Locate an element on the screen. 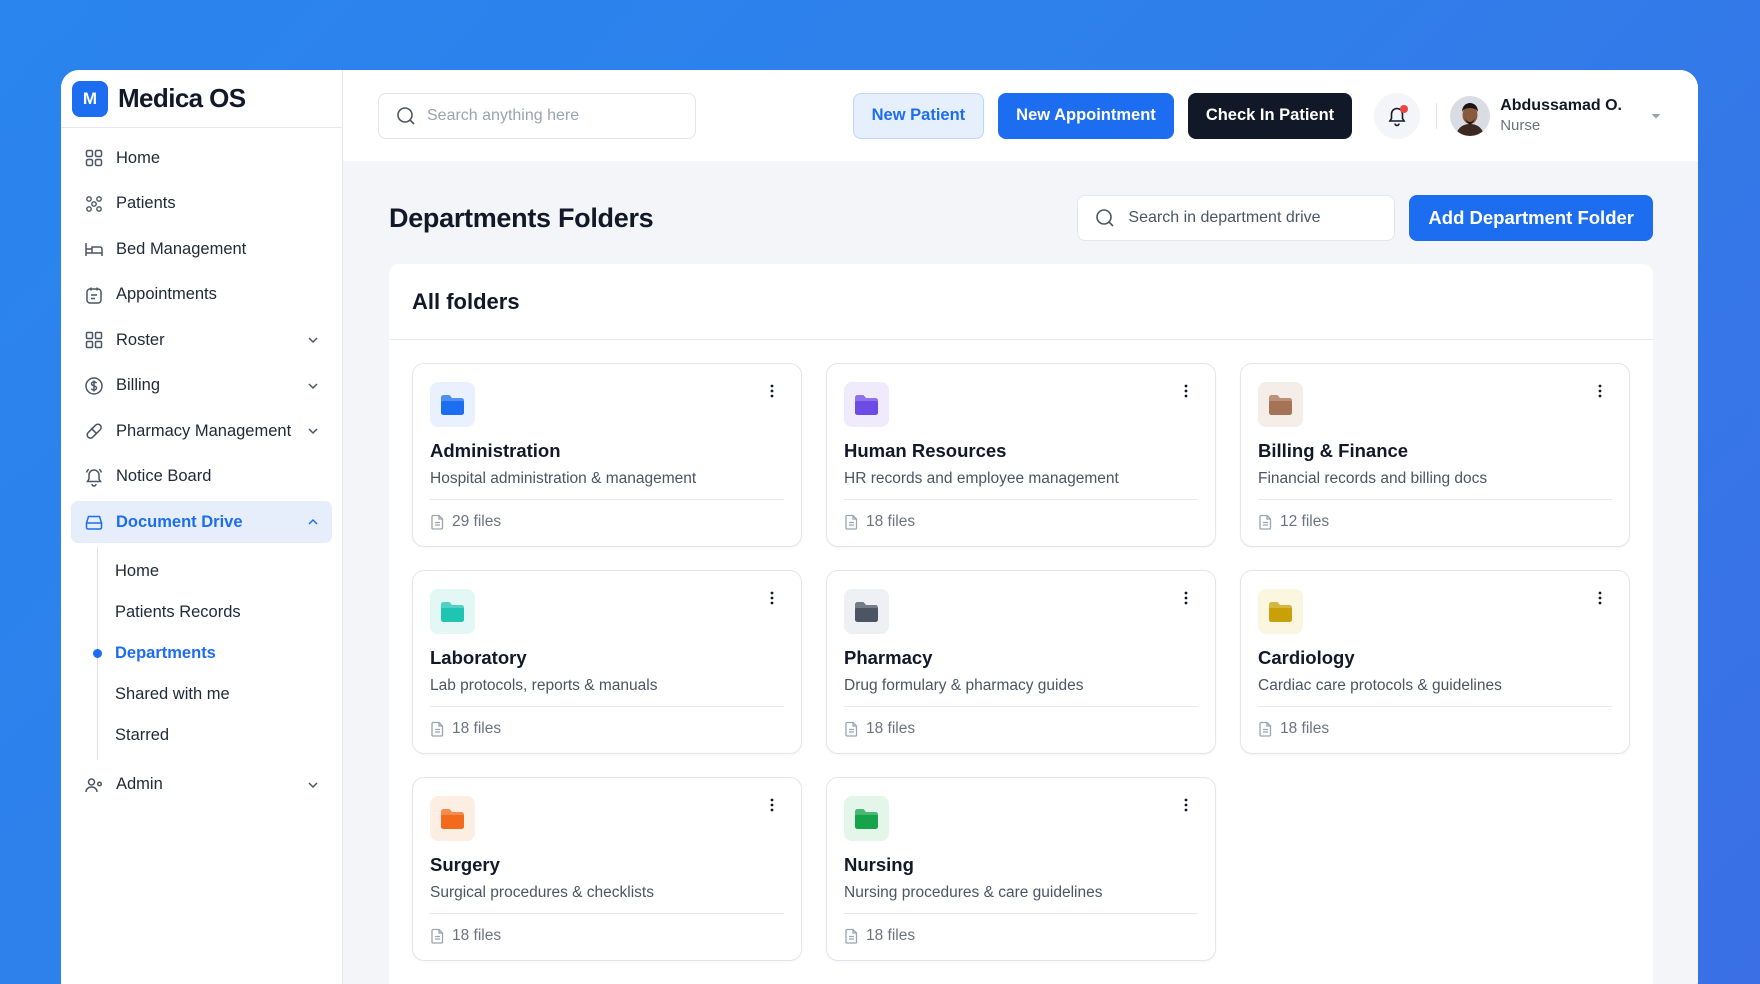  page-title: Departments Folders is located at coordinates (521, 217).